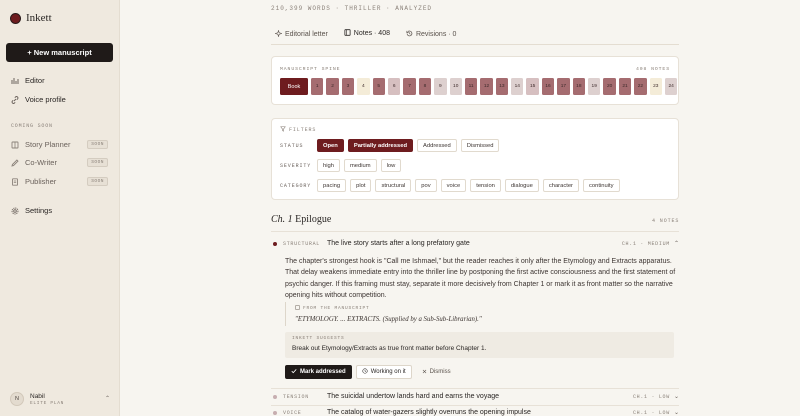 The image size is (800, 416). Describe the element at coordinates (59, 144) in the screenshot. I see `sidebar-item-story-planner: Story Planner SOON` at that location.